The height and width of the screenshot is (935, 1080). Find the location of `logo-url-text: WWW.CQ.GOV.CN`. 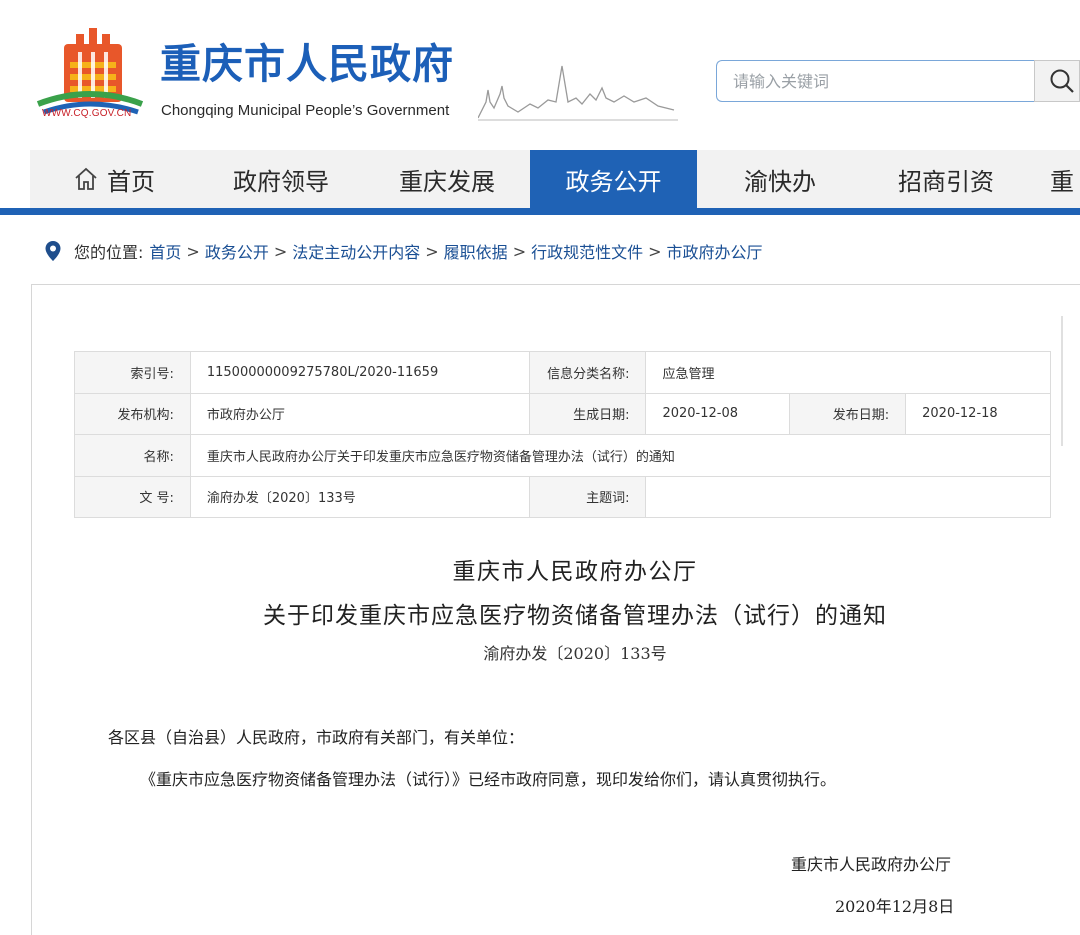

logo-url-text: WWW.CQ.GOV.CN is located at coordinates (87, 113).